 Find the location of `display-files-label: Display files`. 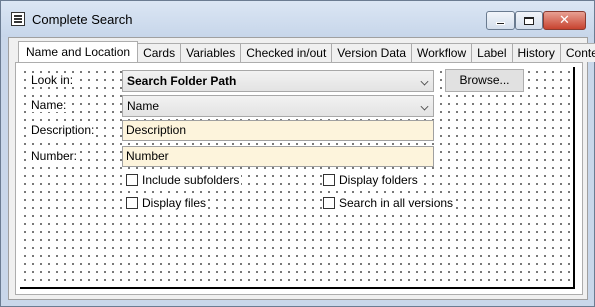

display-files-label: Display files is located at coordinates (174, 203).